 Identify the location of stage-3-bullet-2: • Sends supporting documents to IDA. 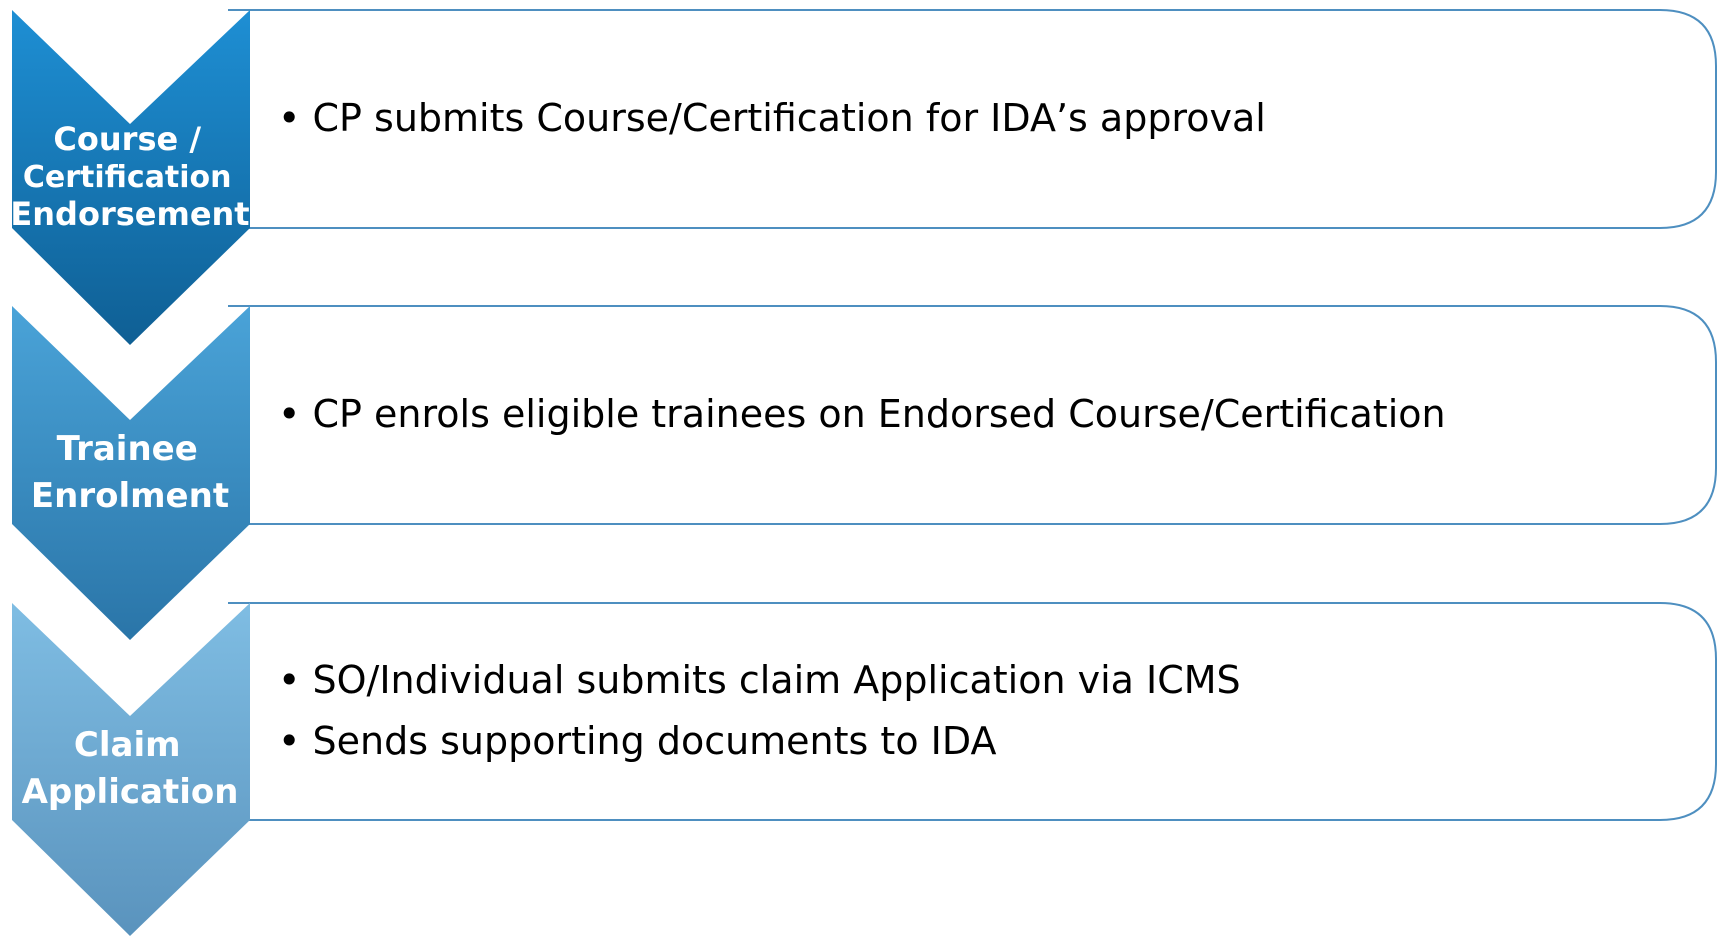
(637, 741).